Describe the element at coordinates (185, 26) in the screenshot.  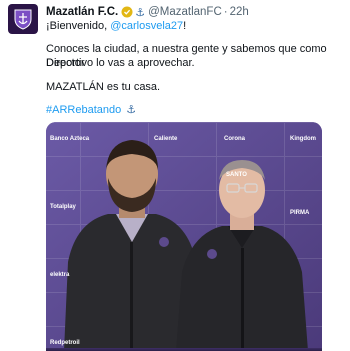
I see `greeting-suffix: !` at that location.